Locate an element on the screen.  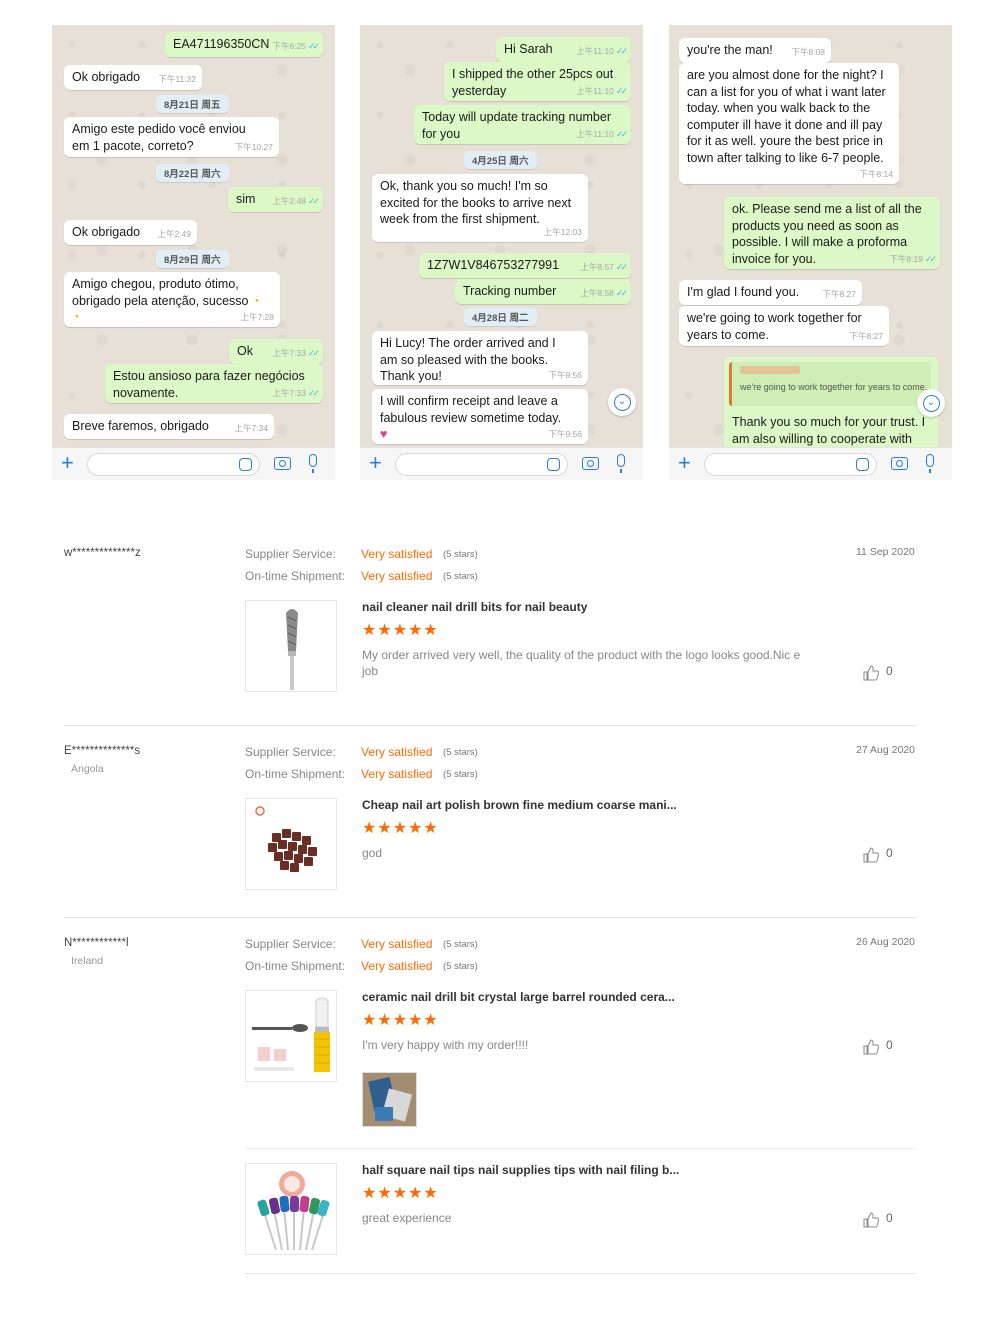
heart-emoji-icon: ♥ is located at coordinates (384, 434).